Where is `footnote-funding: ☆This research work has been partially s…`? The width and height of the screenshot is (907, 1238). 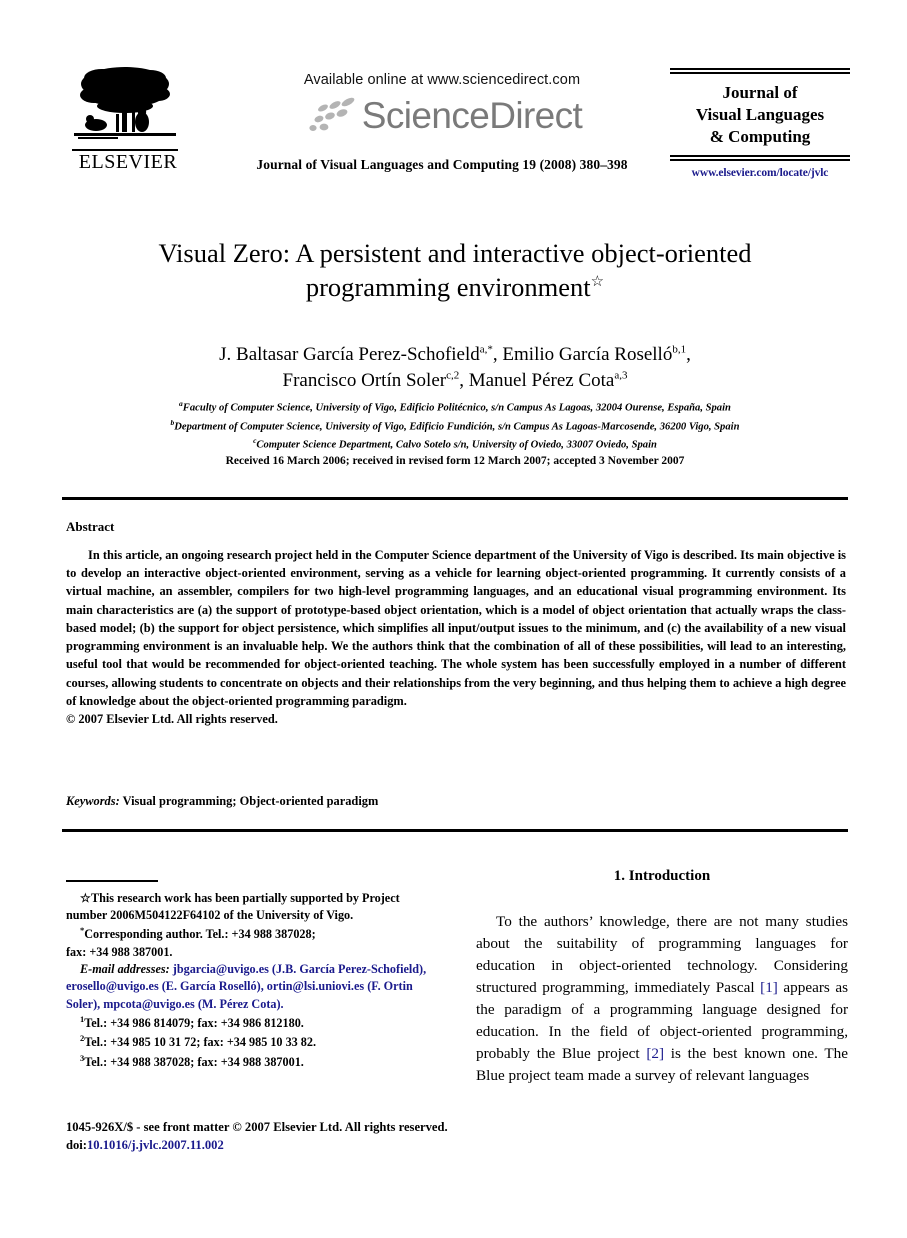 footnote-funding: ☆This research work has been partially s… is located at coordinates (250, 907).